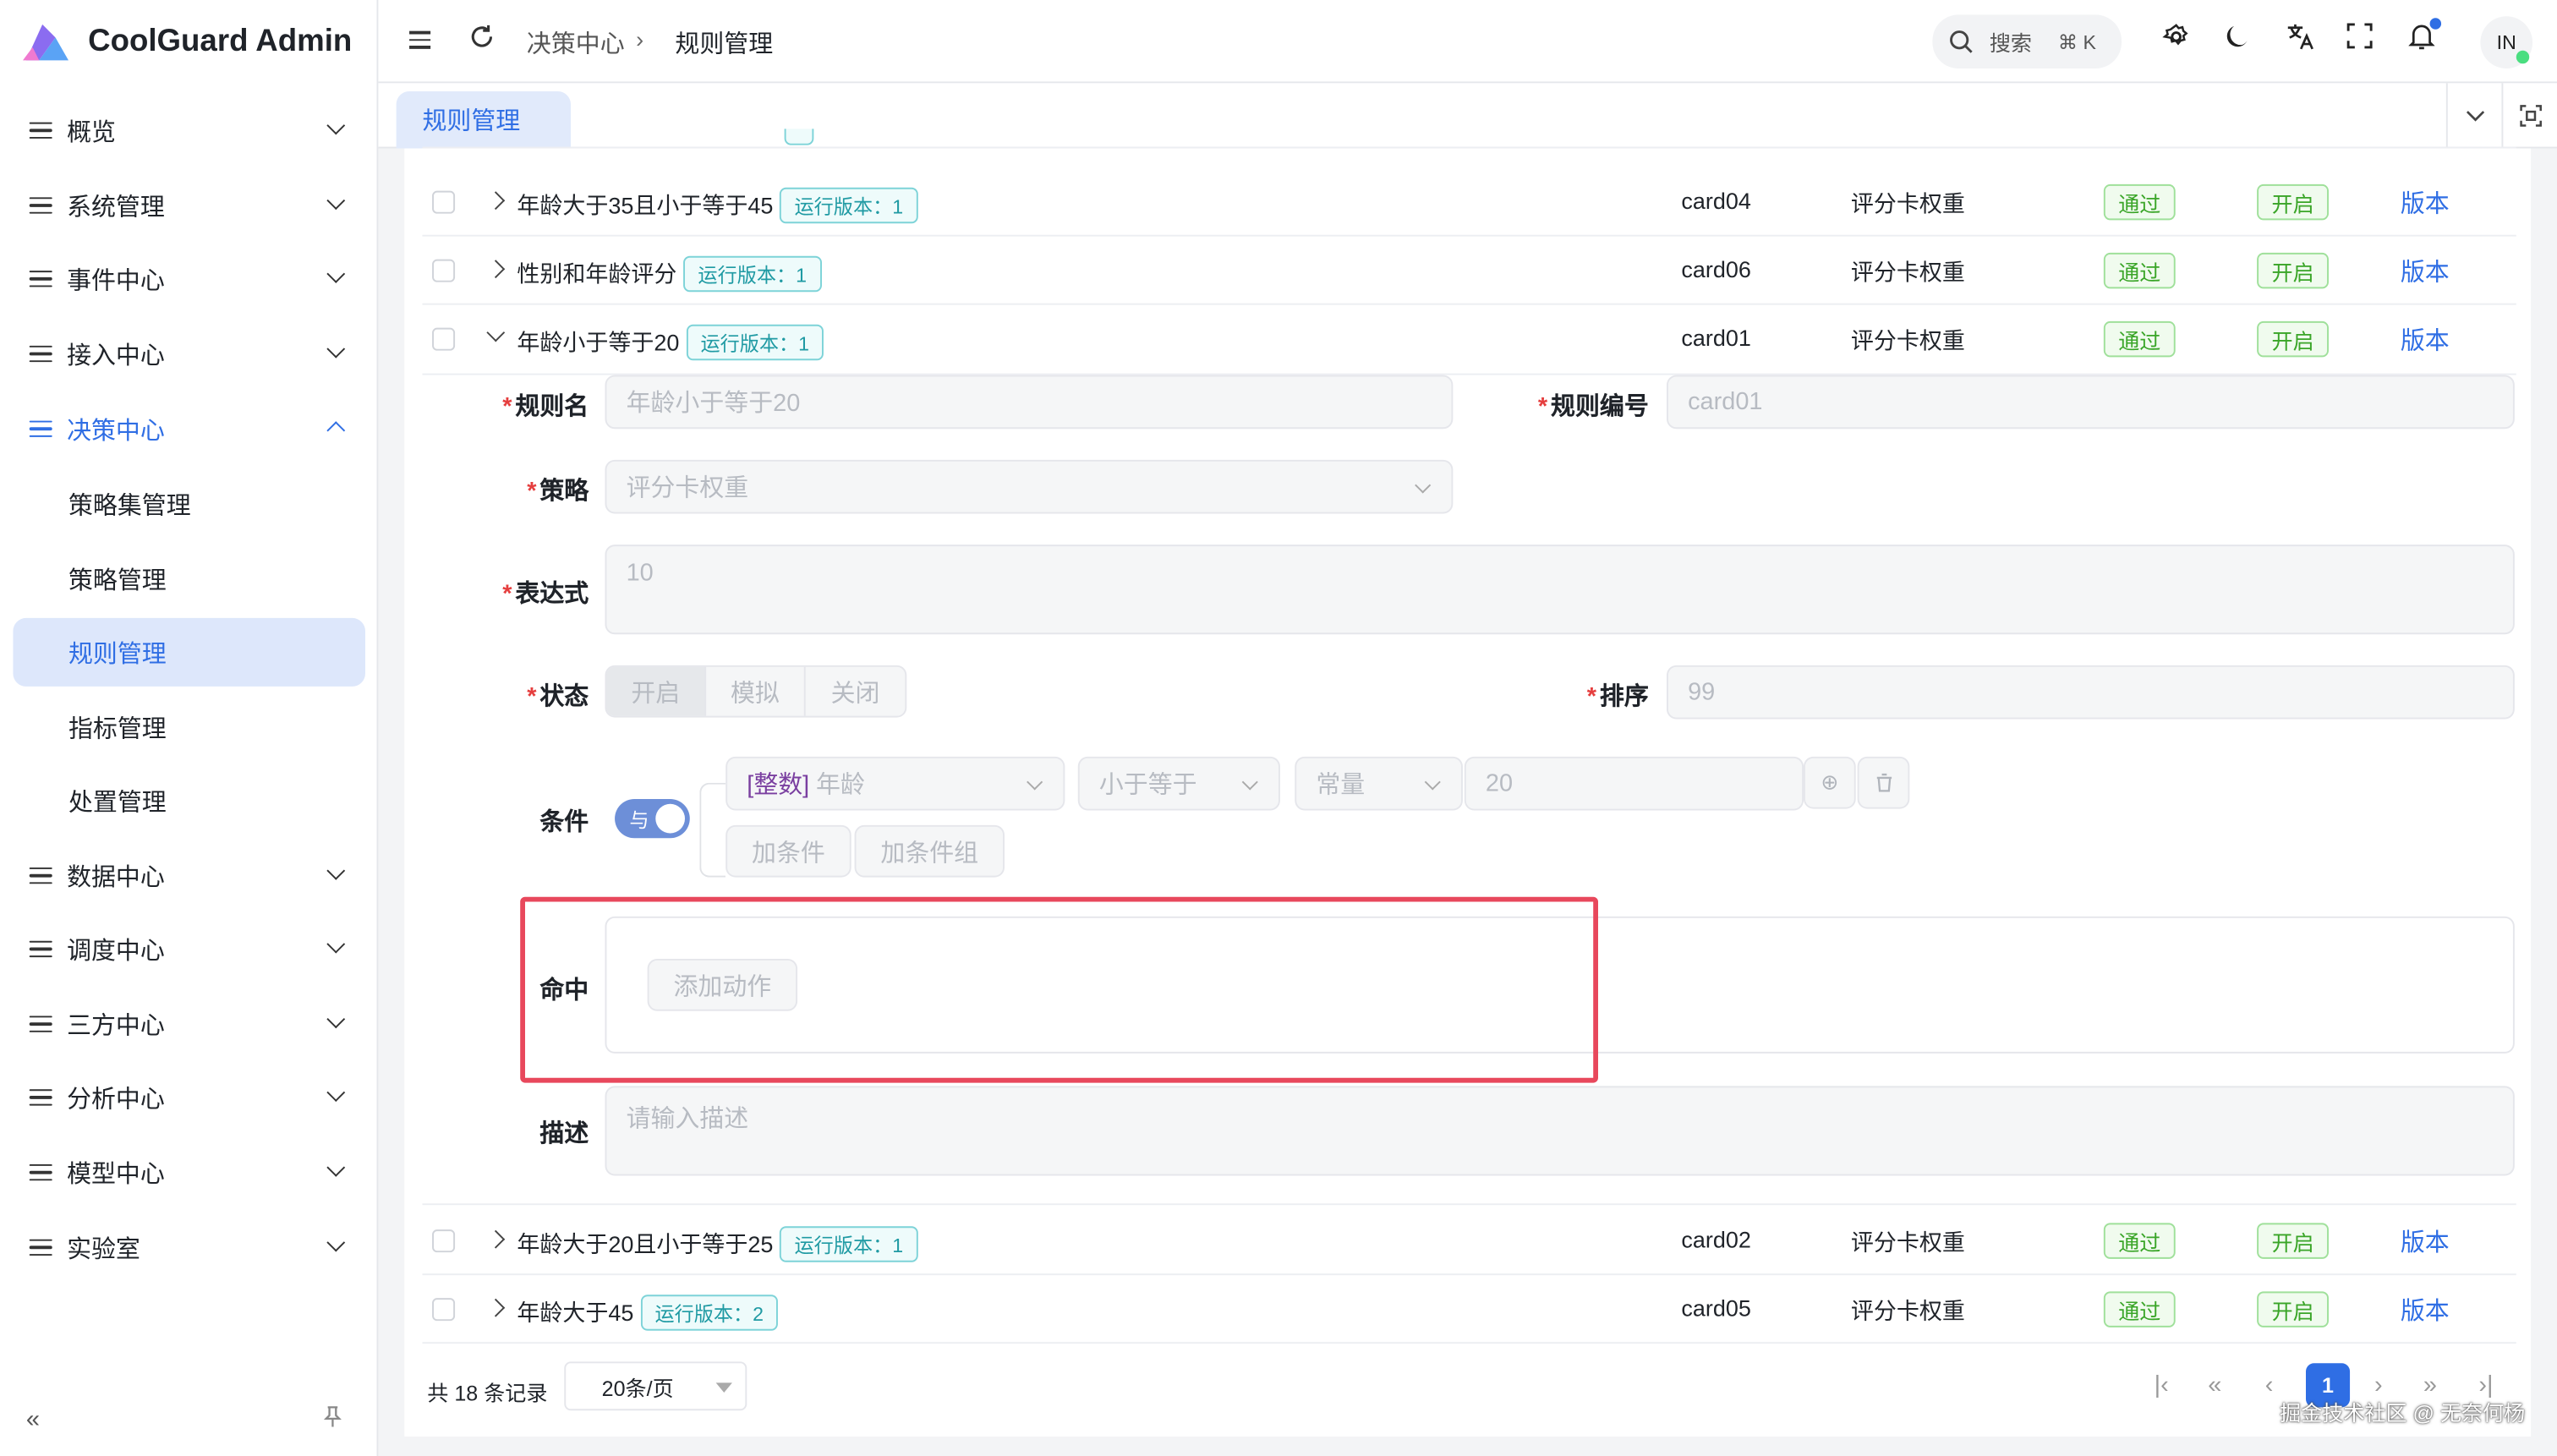  Describe the element at coordinates (575, 1313) in the screenshot. I see `rule-name: 年龄大于45` at that location.